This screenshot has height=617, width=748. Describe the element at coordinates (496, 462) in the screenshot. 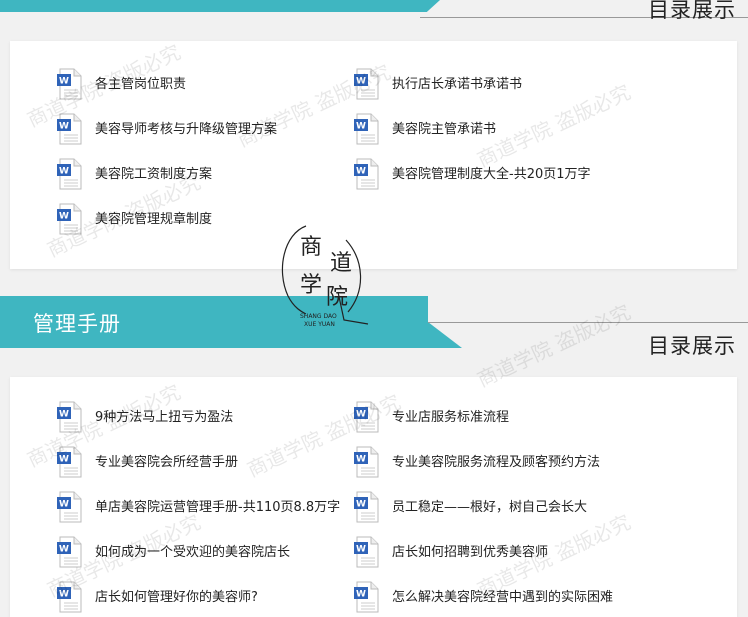

I see `doc-item-label: 专业美容院服务流程及顾客预约方法` at that location.